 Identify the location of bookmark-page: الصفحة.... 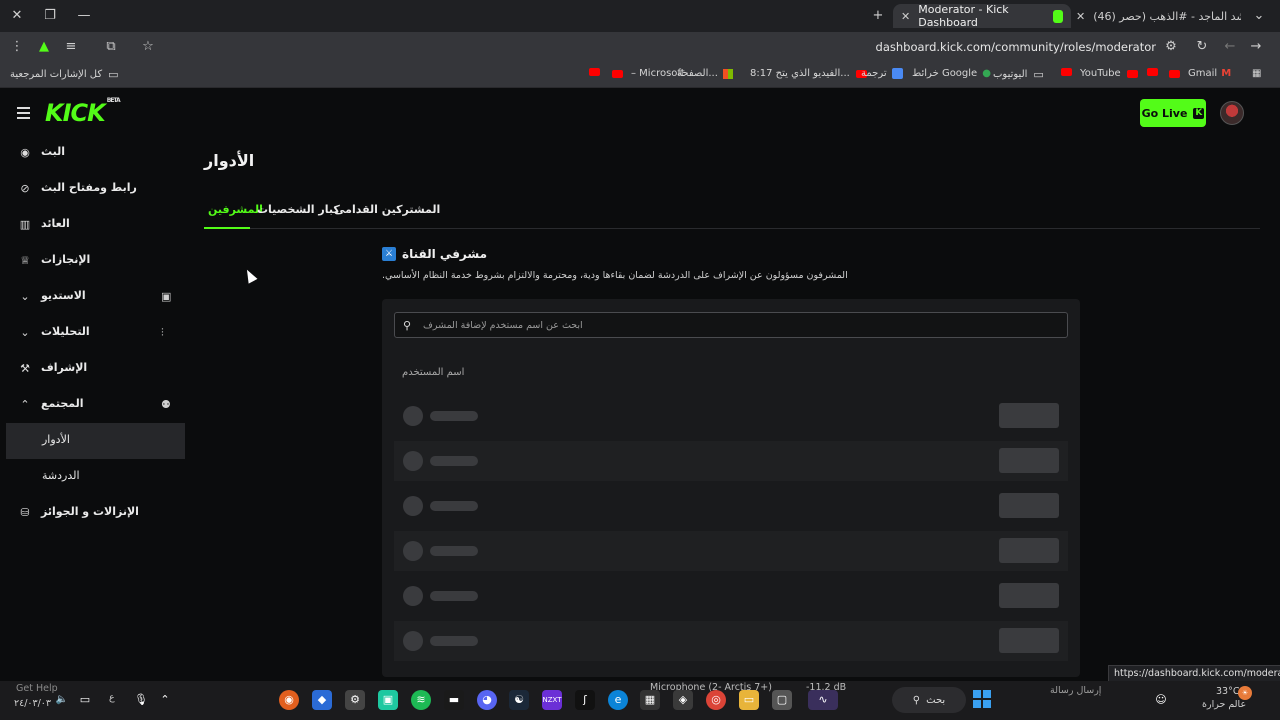
(705, 73).